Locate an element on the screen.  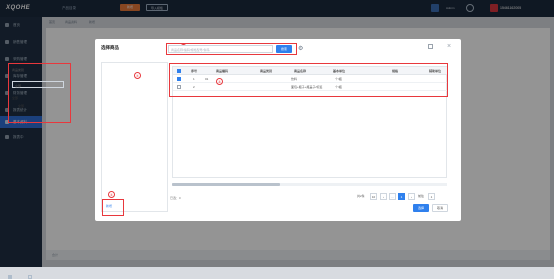
prev-page-button: ‹ is located at coordinates (383, 196).